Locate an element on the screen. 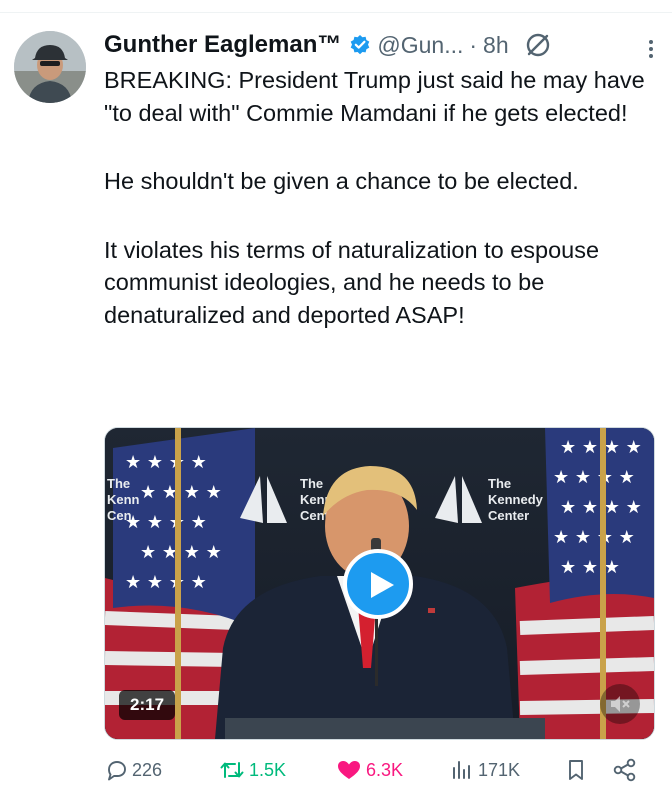 The image size is (672, 810). play-icon is located at coordinates (382, 585).